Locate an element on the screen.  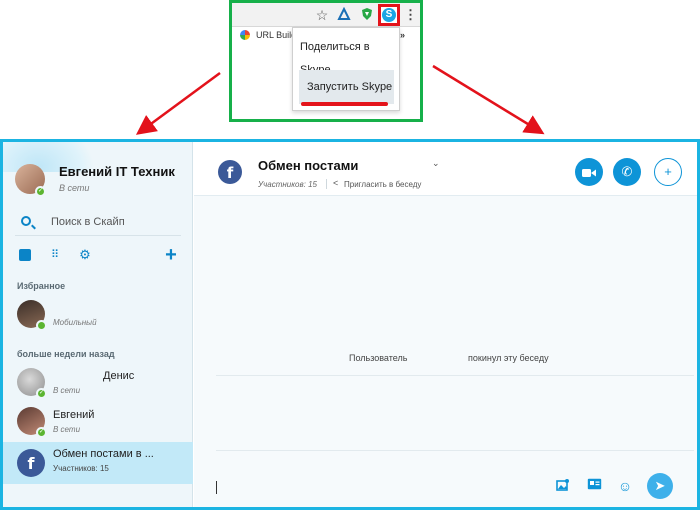
profile-name: Евгений IT Техник is located at coordinates (117, 171).